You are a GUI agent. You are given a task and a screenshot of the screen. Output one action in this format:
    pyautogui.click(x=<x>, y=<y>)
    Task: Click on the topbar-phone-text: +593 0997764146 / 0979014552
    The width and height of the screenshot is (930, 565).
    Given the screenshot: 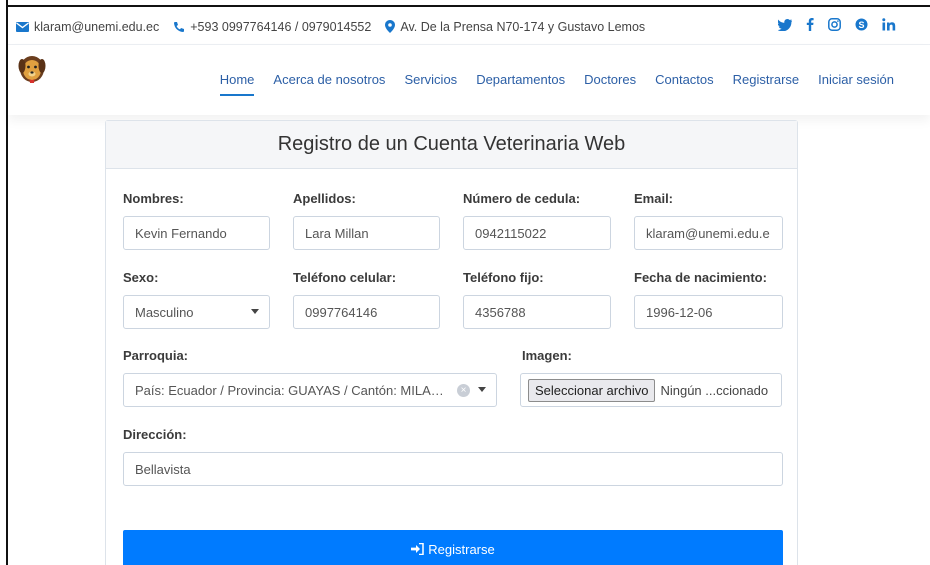 What is the action you would take?
    pyautogui.click(x=281, y=26)
    